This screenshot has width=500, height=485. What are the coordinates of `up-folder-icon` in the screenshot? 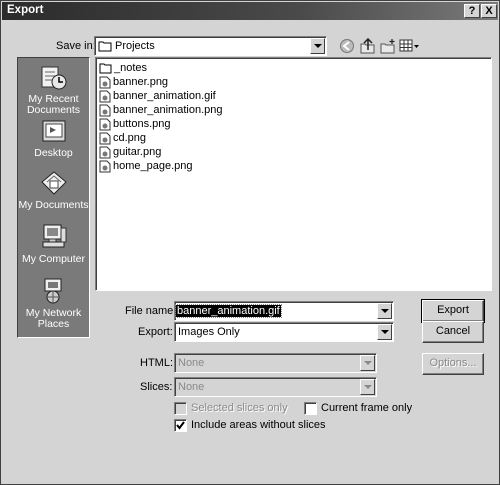 It's located at (368, 46).